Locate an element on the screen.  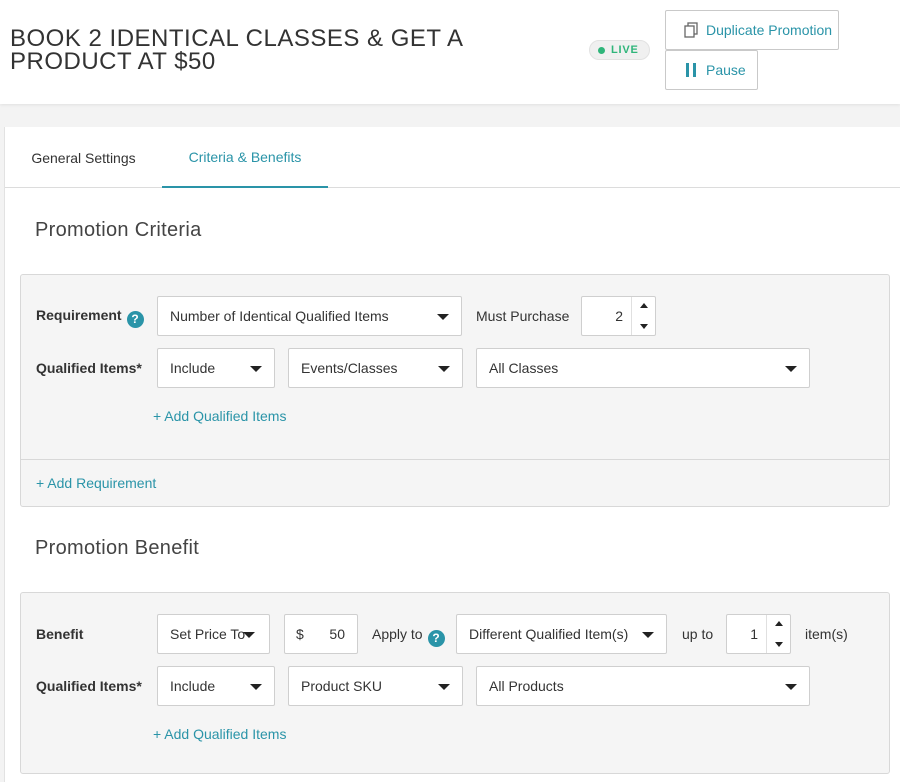
must-purchase-stepper: 2 is located at coordinates (618, 316).